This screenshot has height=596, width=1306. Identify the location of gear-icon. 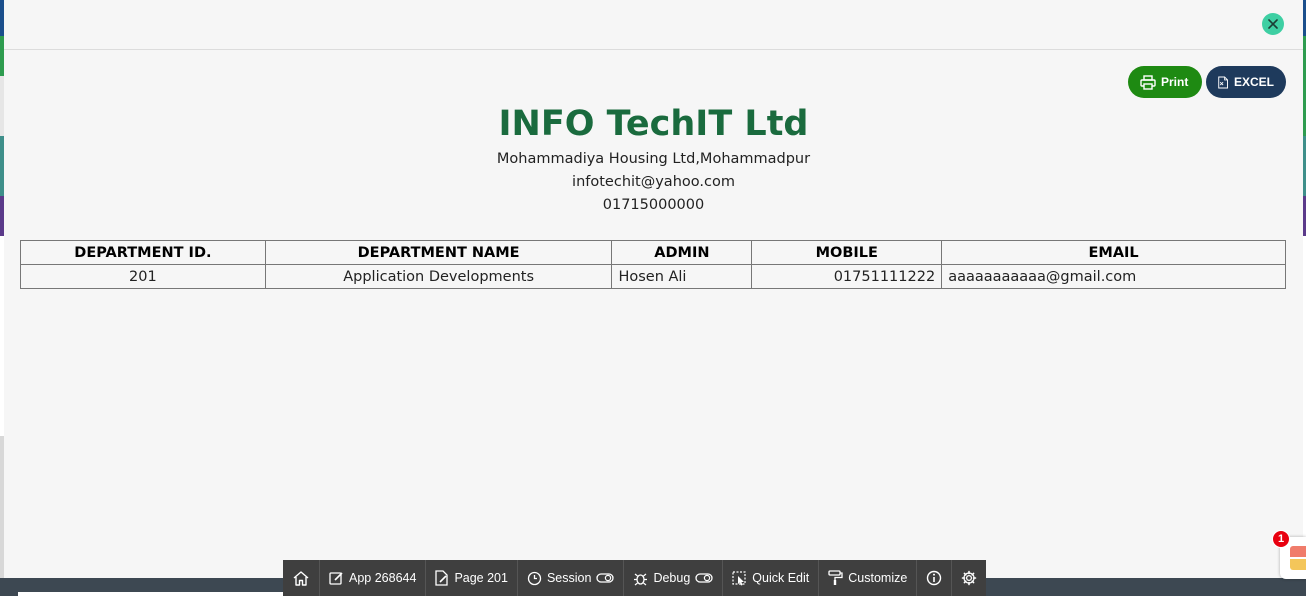
(969, 578).